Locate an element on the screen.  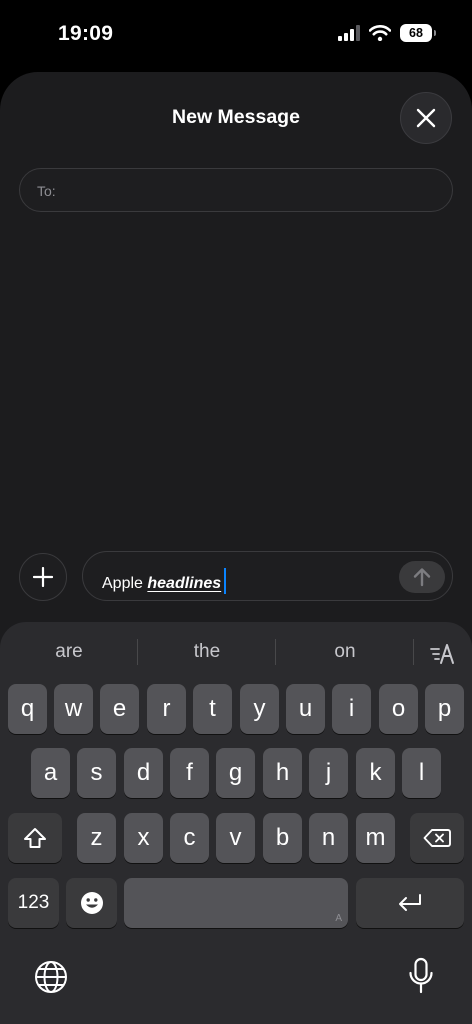
key-j: j is located at coordinates (328, 773).